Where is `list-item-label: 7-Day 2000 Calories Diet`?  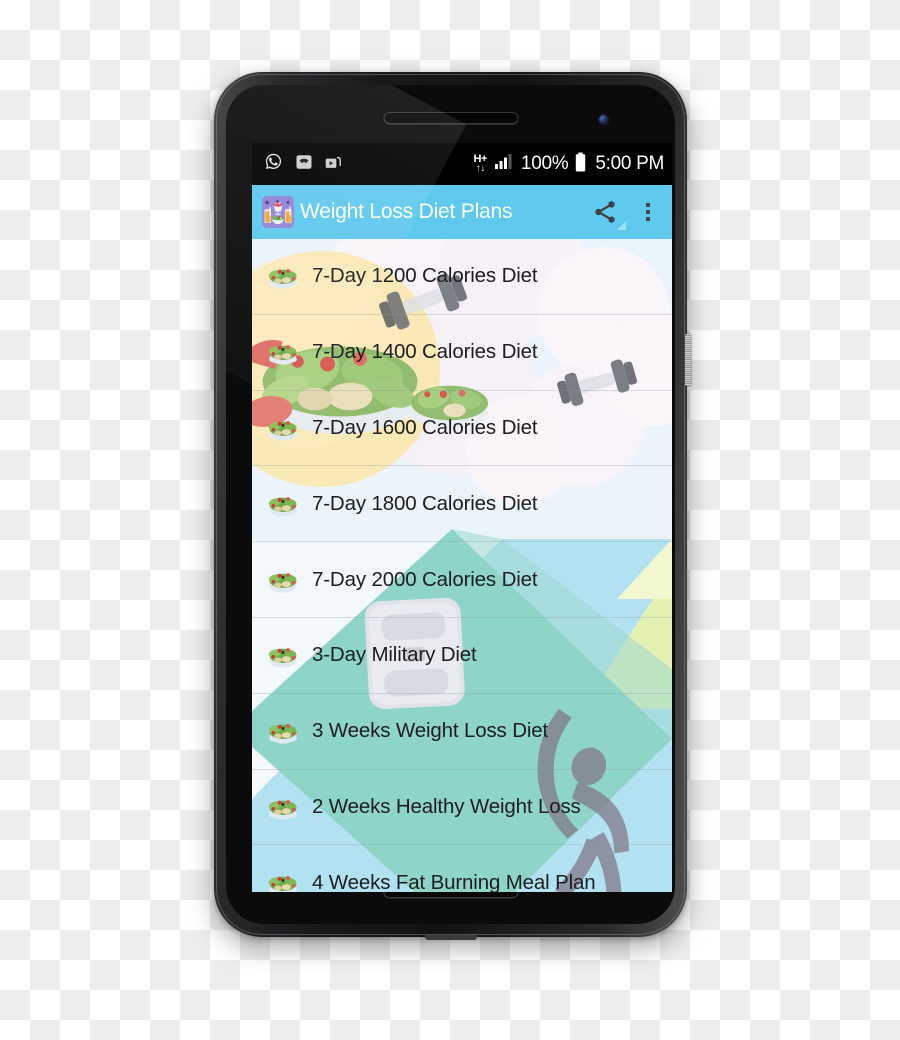
list-item-label: 7-Day 2000 Calories Diet is located at coordinates (425, 579).